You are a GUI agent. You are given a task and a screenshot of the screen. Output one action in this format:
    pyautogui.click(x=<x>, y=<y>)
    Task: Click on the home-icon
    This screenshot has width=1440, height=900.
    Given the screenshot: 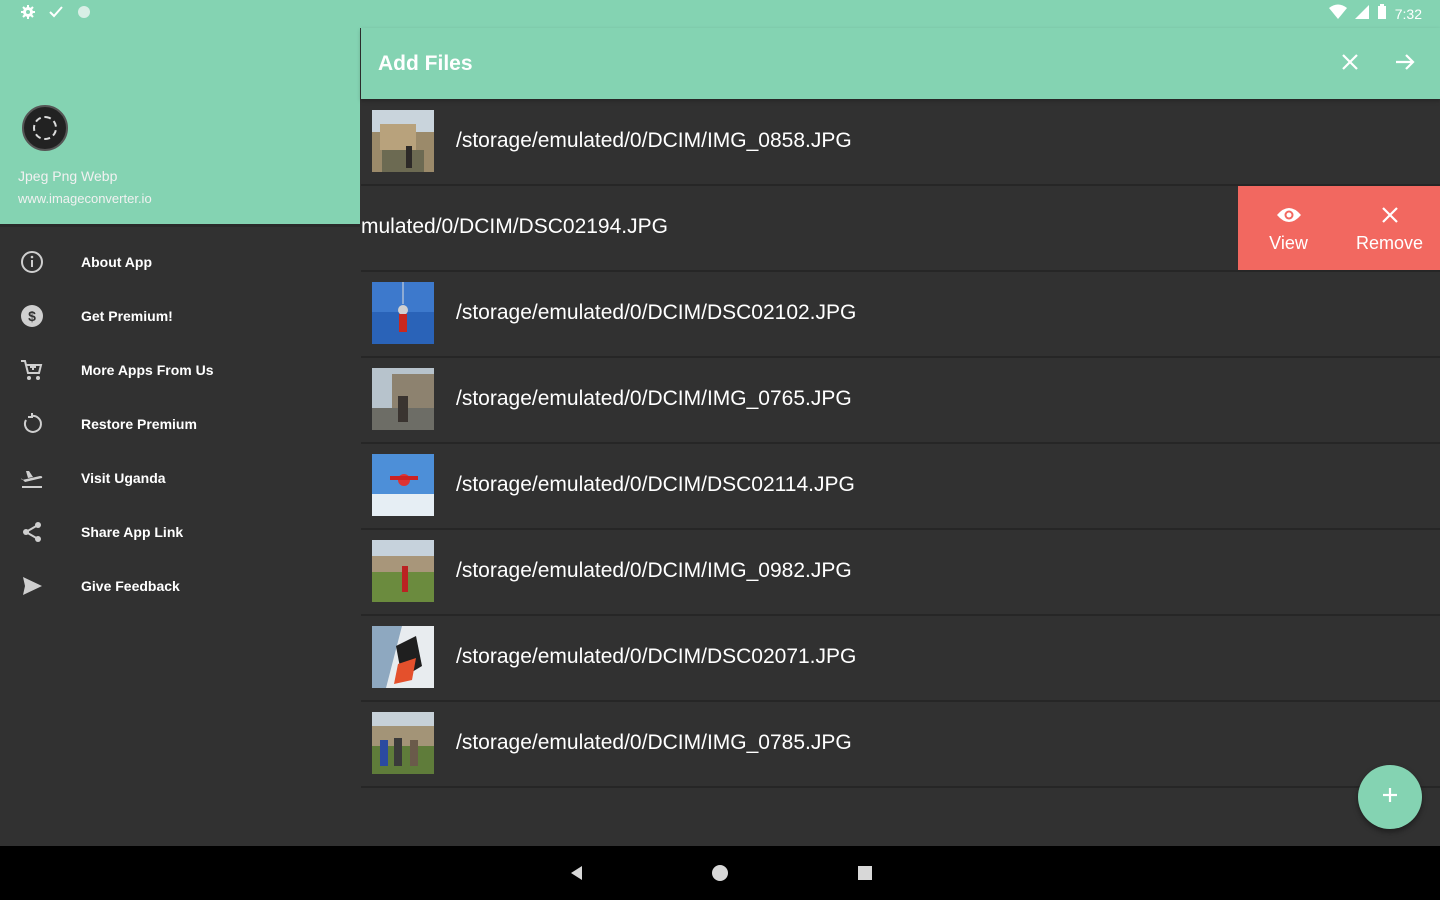 What is the action you would take?
    pyautogui.click(x=720, y=873)
    